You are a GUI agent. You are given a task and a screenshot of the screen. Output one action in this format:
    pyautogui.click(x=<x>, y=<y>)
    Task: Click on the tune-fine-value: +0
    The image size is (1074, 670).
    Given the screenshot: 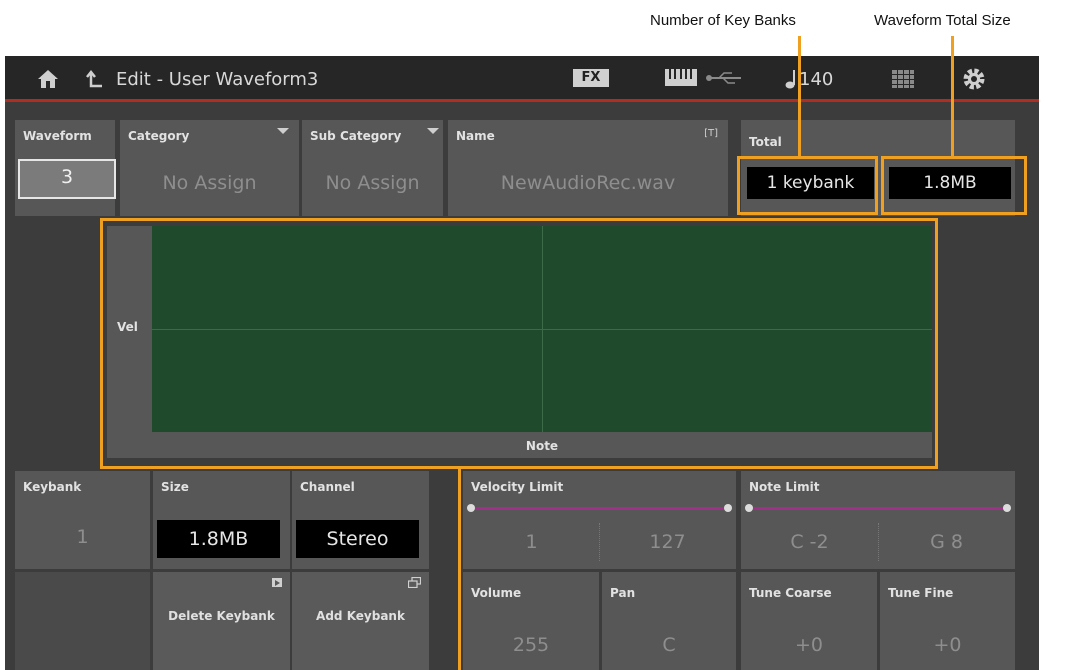 What is the action you would take?
    pyautogui.click(x=947, y=645)
    